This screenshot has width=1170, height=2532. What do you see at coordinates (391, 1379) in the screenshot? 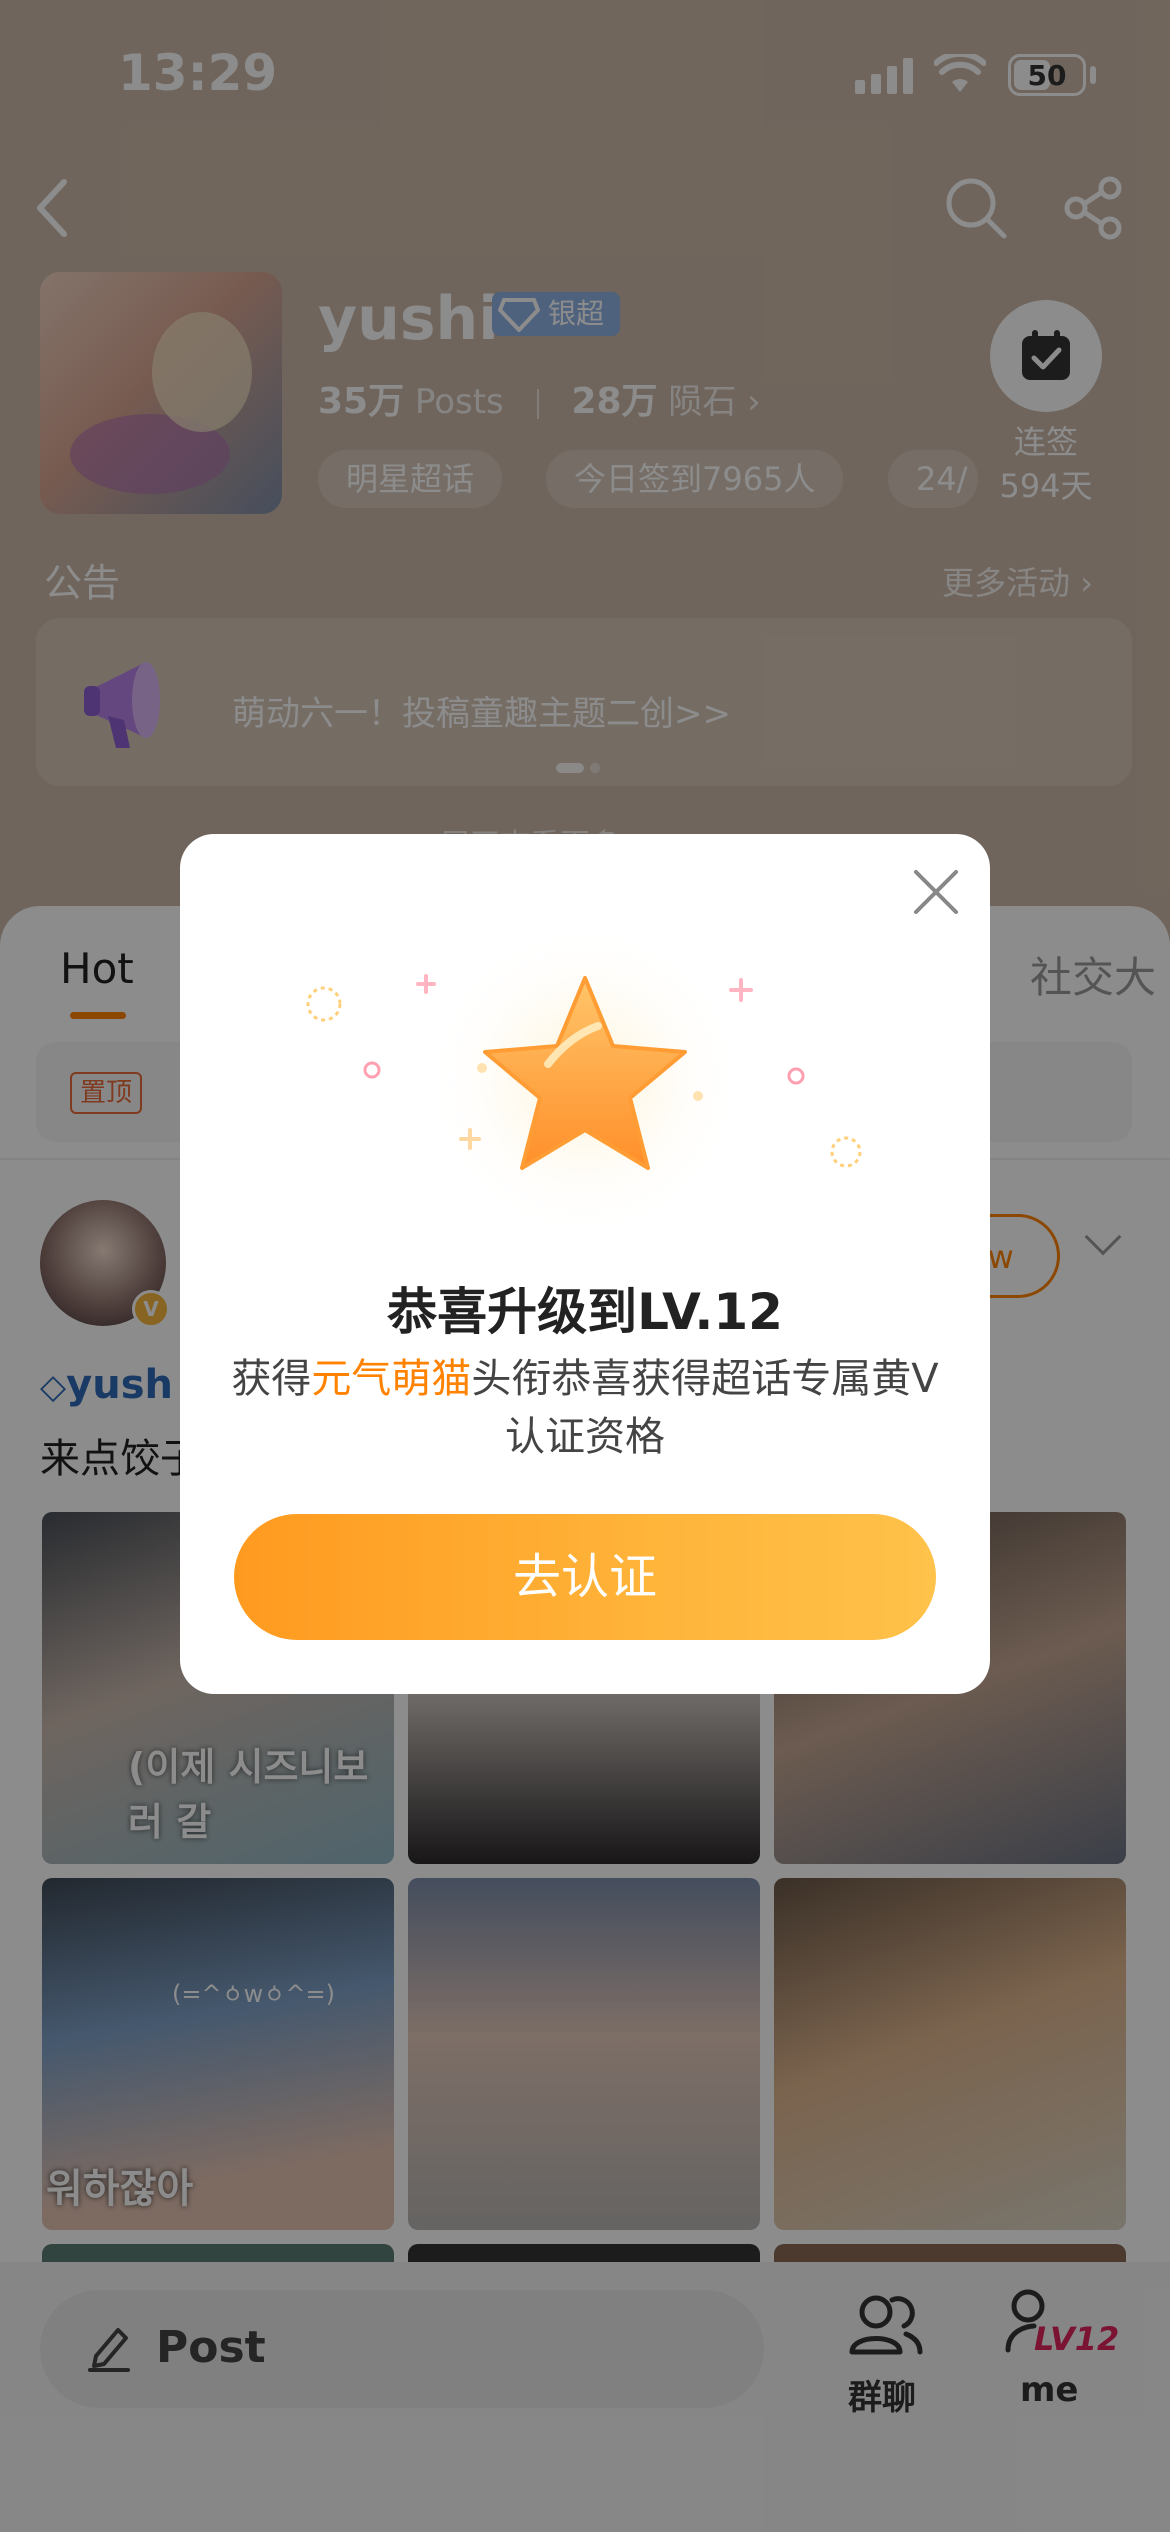
I see `title-highlight: 元气萌猫` at bounding box center [391, 1379].